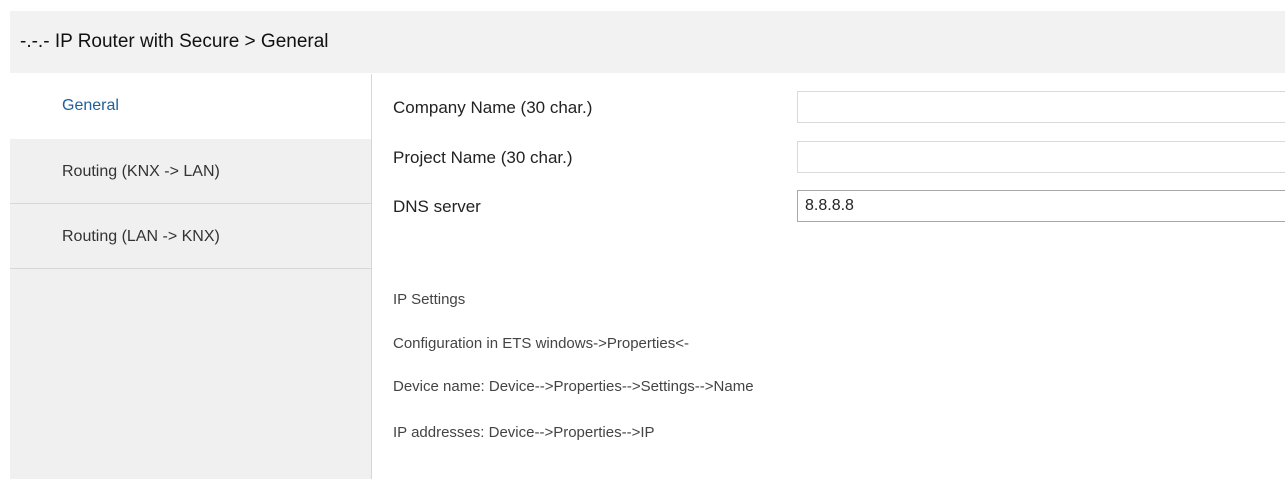 This screenshot has height=479, width=1285. I want to click on dns-server-field, so click(1041, 206).